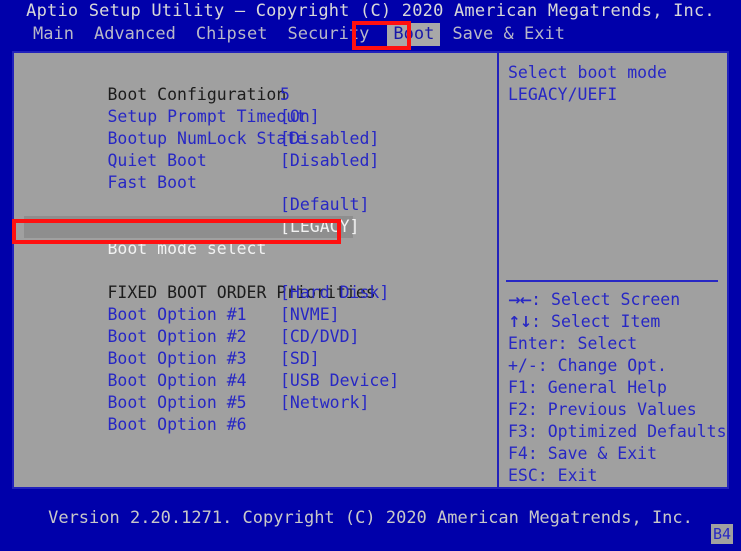 The height and width of the screenshot is (551, 741). What do you see at coordinates (587, 72) in the screenshot?
I see `help-text-line-1: Select boot mode` at bounding box center [587, 72].